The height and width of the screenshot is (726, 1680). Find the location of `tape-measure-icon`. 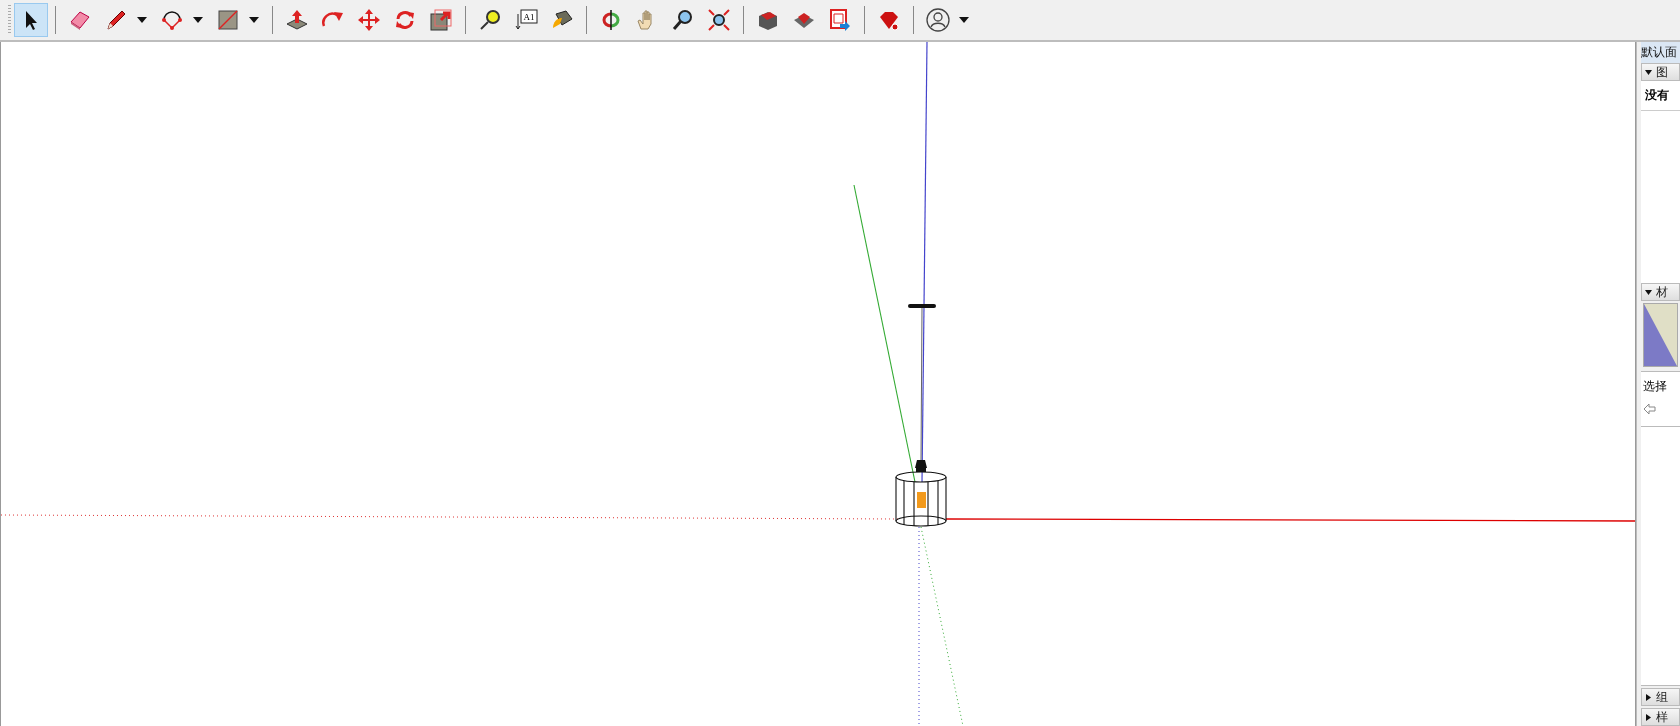

tape-measure-icon is located at coordinates (490, 20).